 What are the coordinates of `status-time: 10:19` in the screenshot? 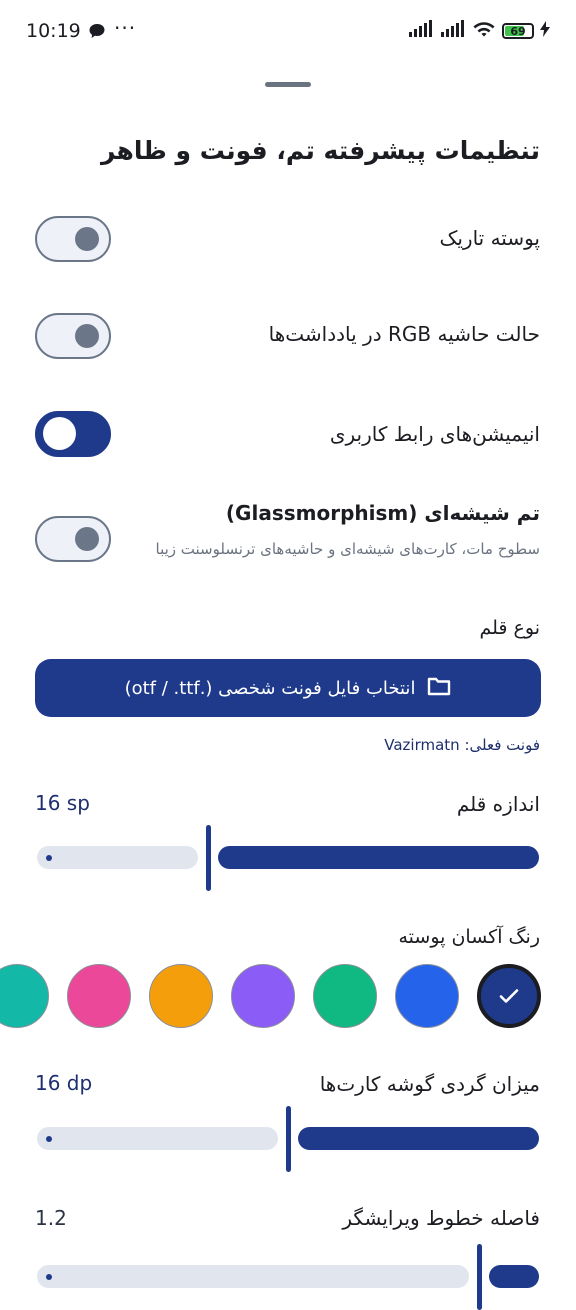 It's located at (53, 31).